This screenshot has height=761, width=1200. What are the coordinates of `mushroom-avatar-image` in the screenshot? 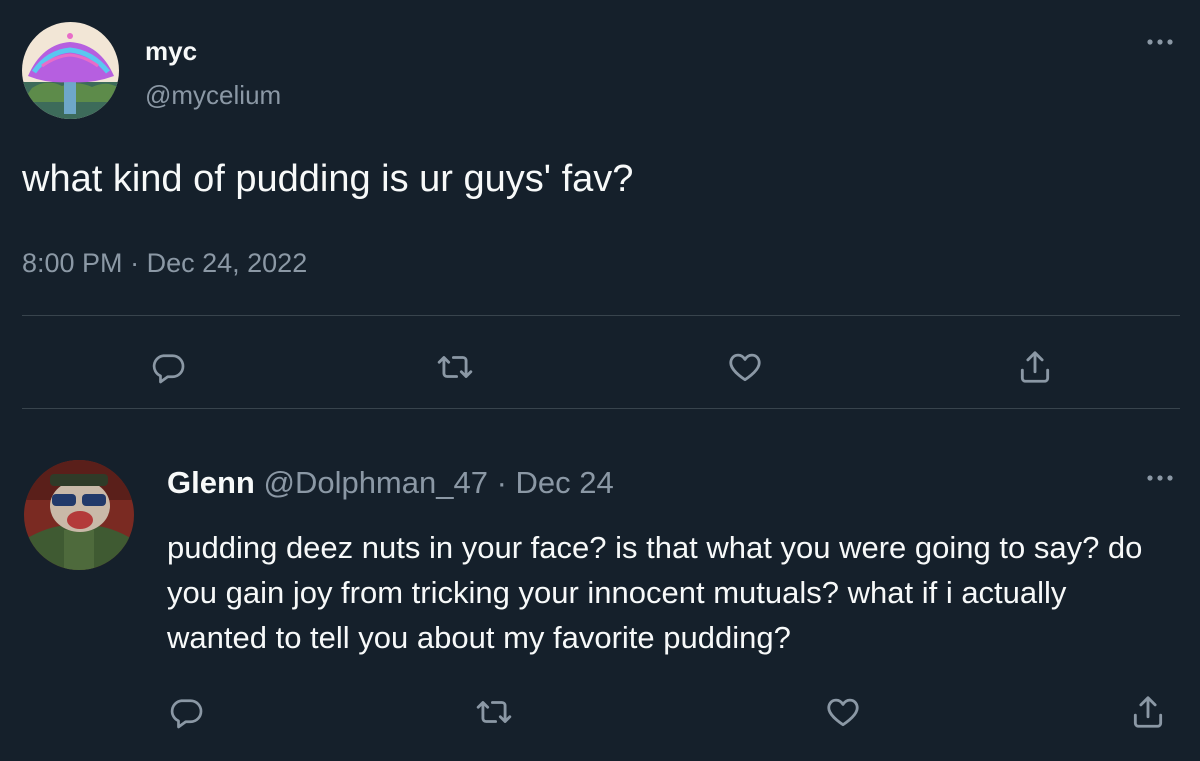 It's located at (70, 70).